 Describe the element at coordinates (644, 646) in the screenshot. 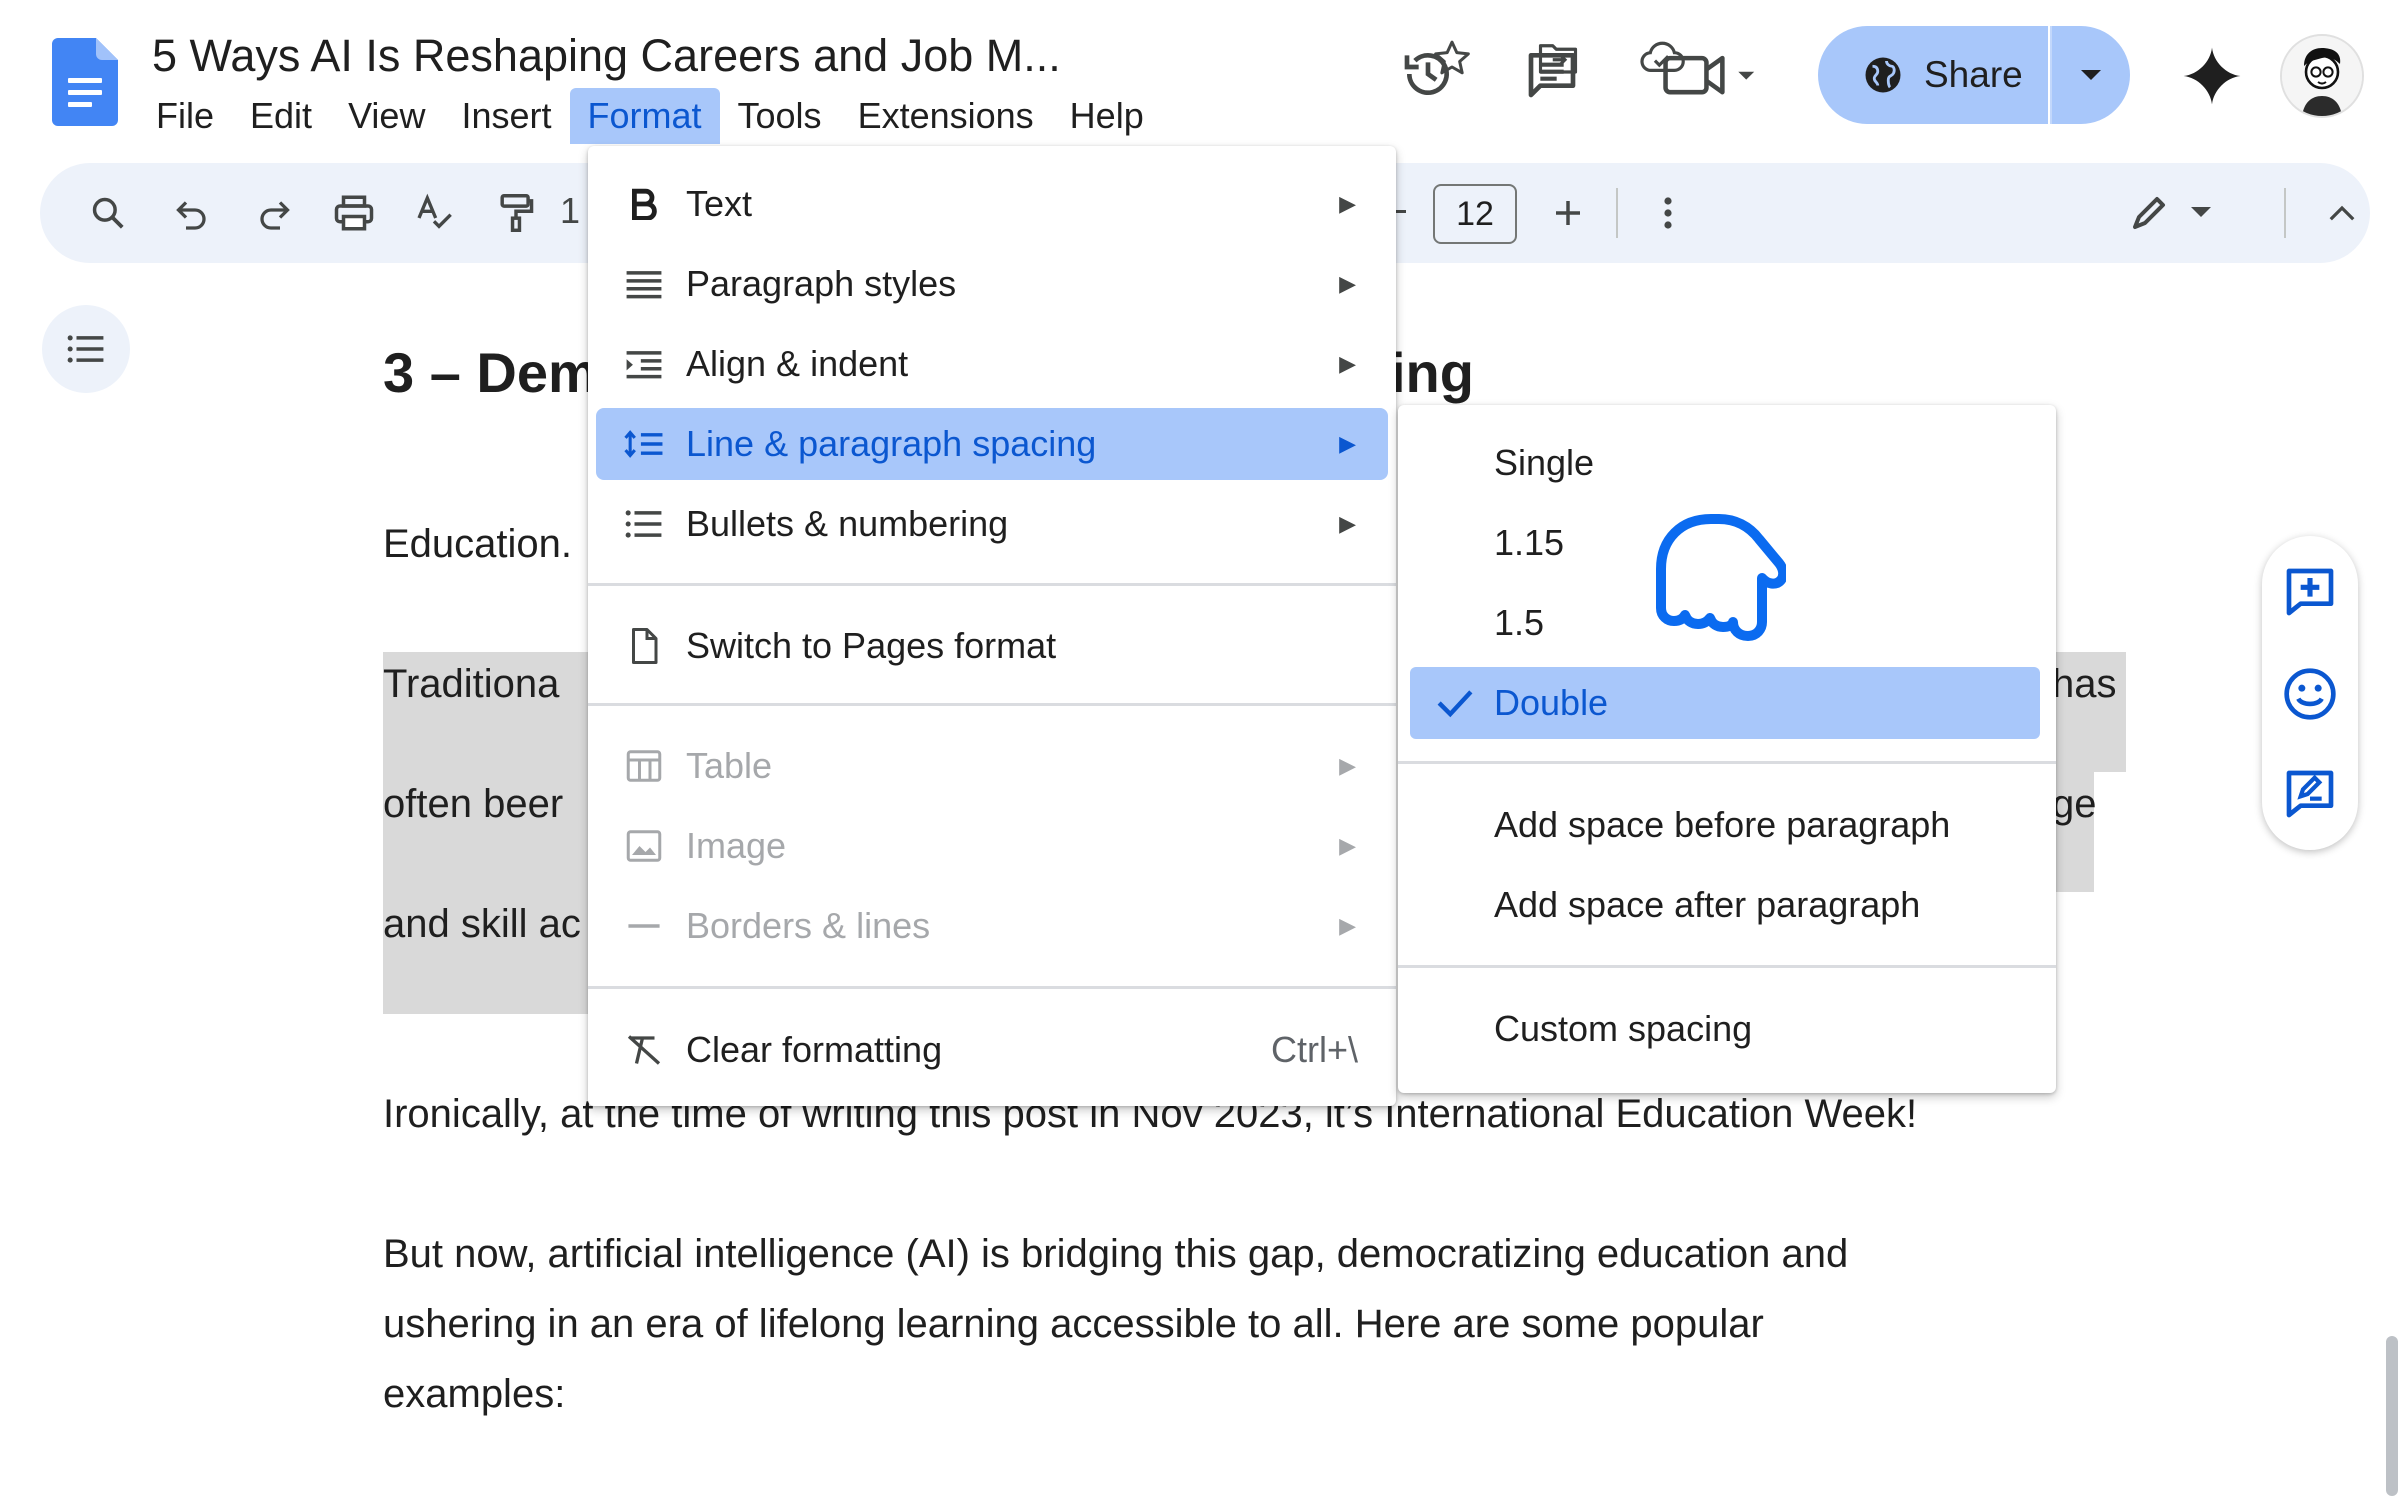

I see `page-icon` at that location.